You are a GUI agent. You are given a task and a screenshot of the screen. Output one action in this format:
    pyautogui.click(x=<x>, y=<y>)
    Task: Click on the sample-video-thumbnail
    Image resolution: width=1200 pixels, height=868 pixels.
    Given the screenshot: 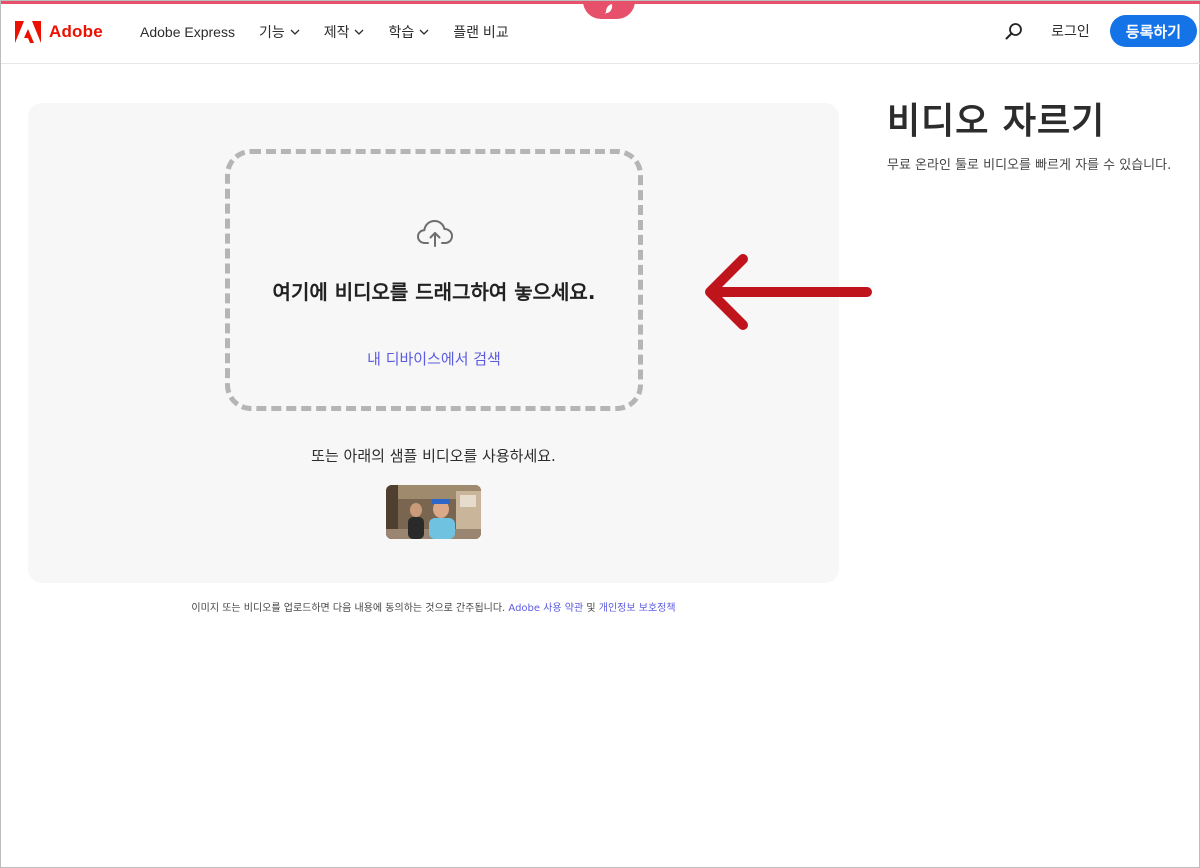 What is the action you would take?
    pyautogui.click(x=433, y=512)
    